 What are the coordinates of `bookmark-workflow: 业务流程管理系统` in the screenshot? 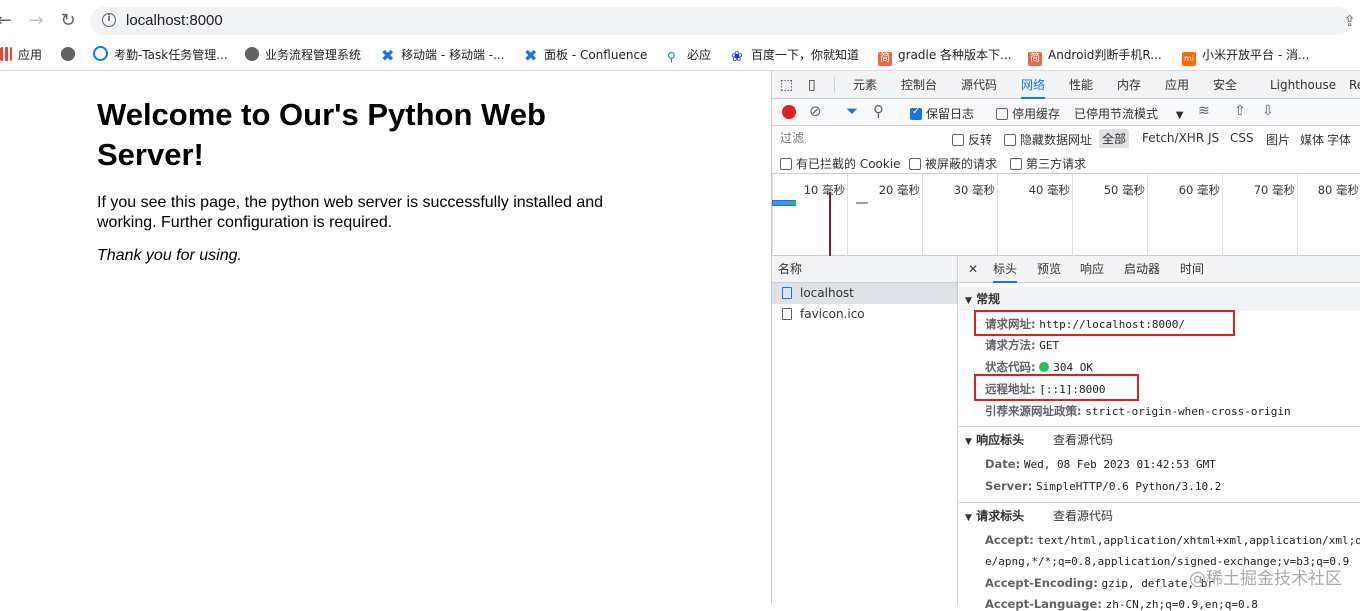 It's located at (303, 55).